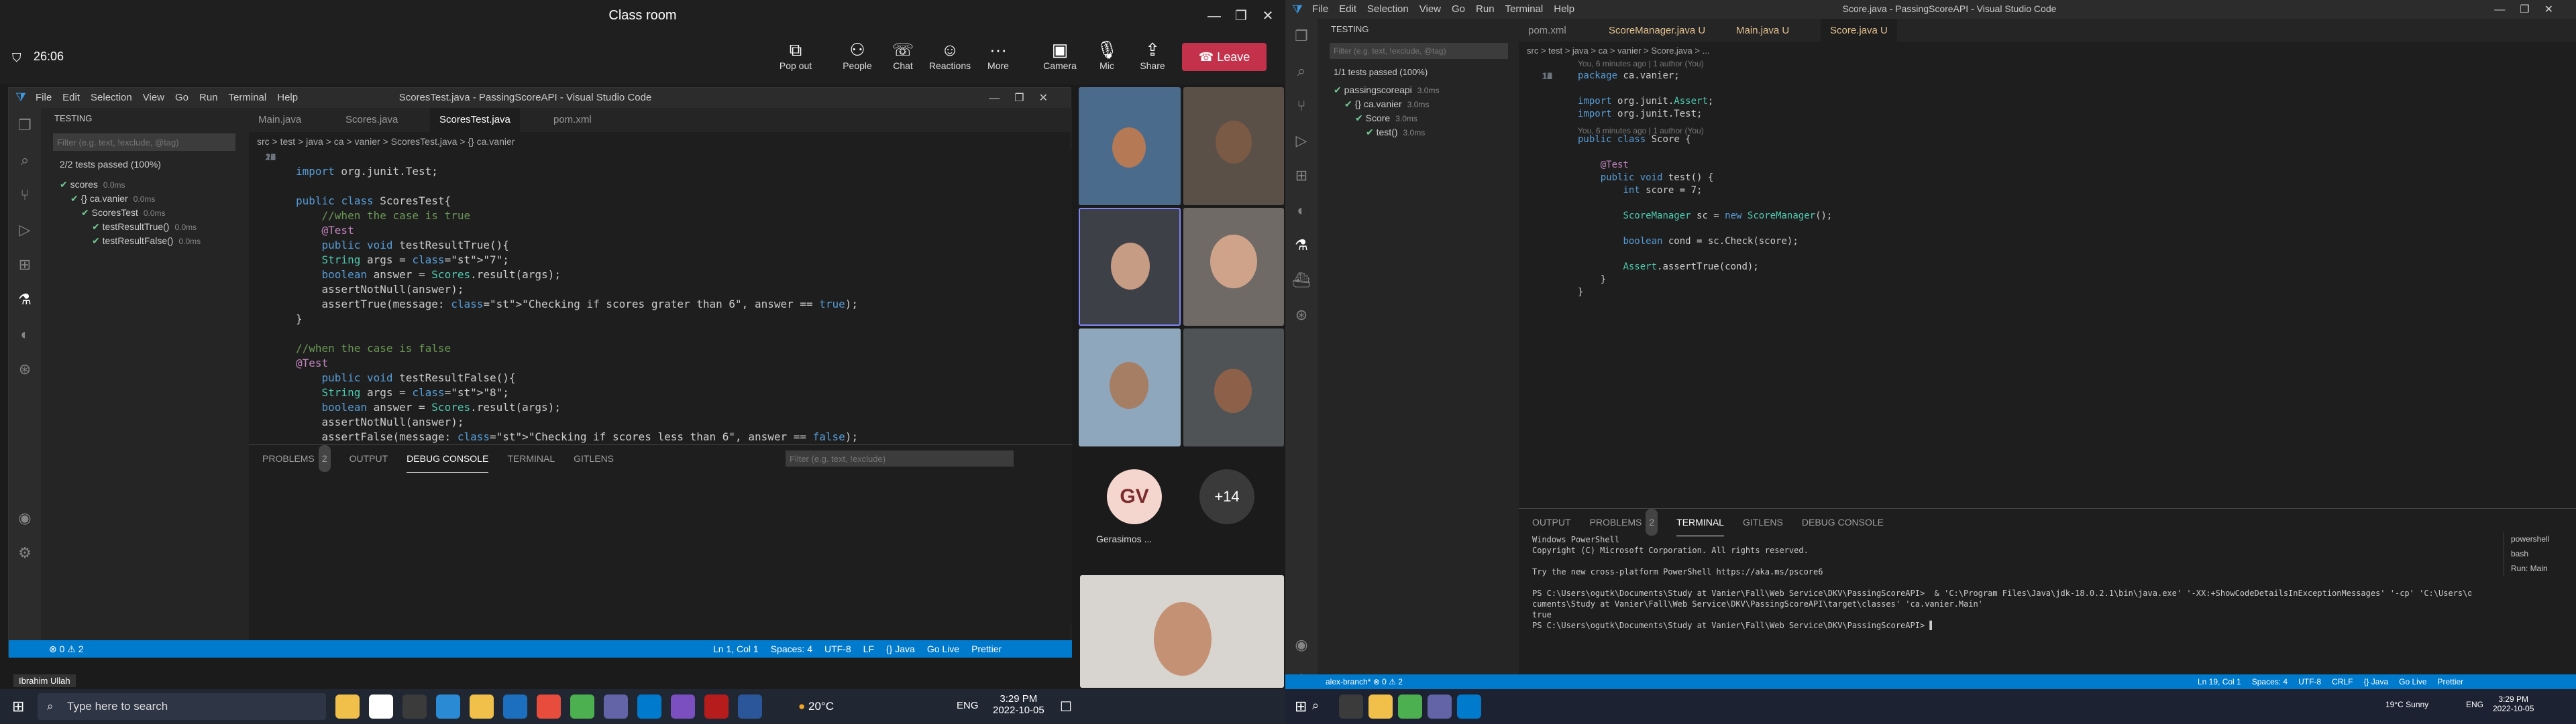 Image resolution: width=2576 pixels, height=724 pixels. I want to click on debug-filter-input, so click(900, 458).